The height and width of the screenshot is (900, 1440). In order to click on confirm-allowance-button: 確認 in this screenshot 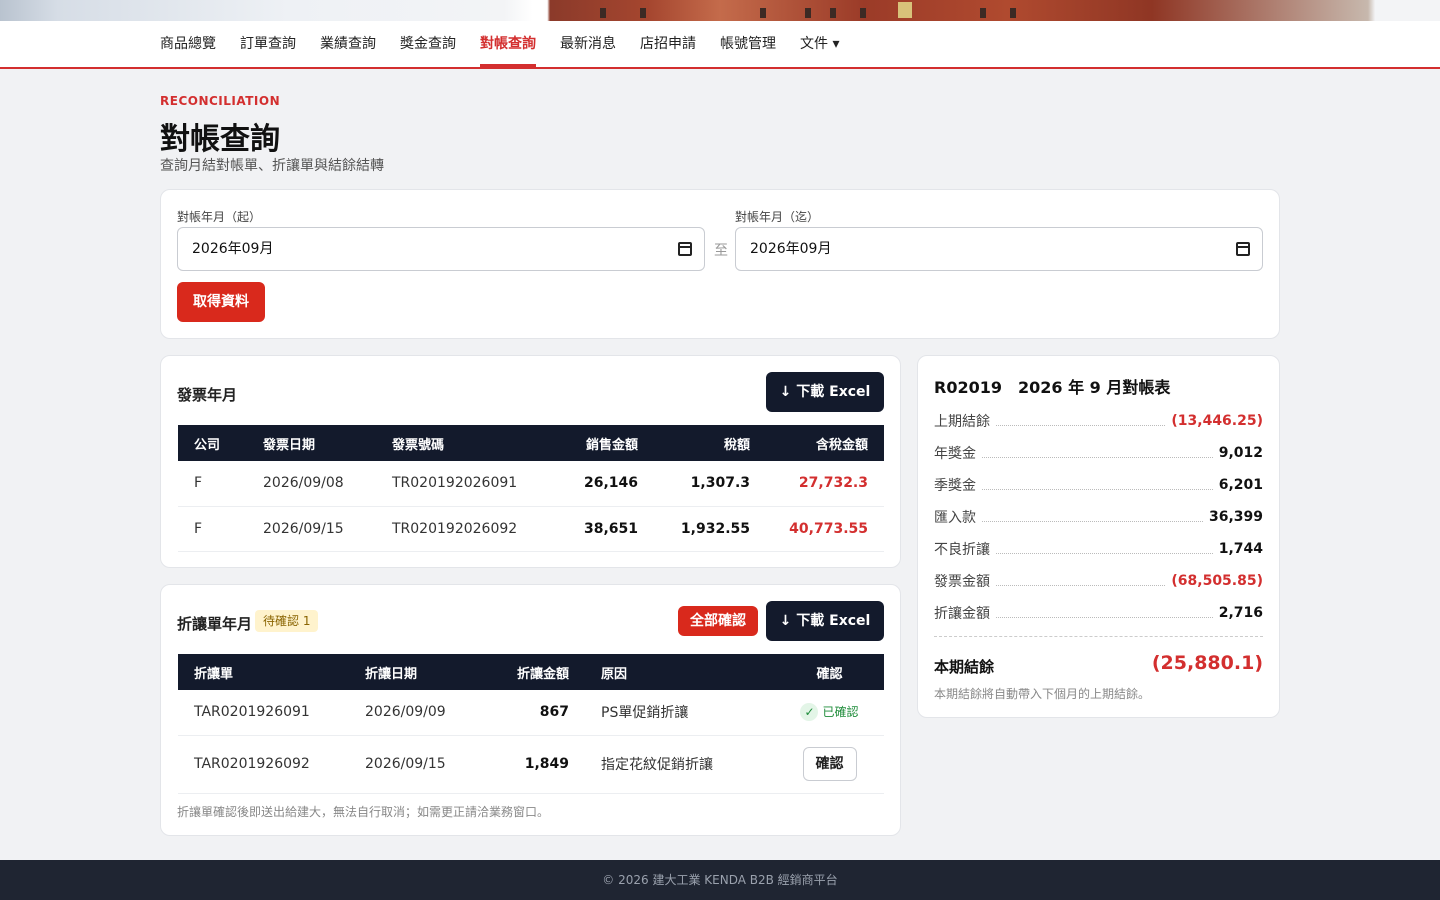, I will do `click(829, 764)`.